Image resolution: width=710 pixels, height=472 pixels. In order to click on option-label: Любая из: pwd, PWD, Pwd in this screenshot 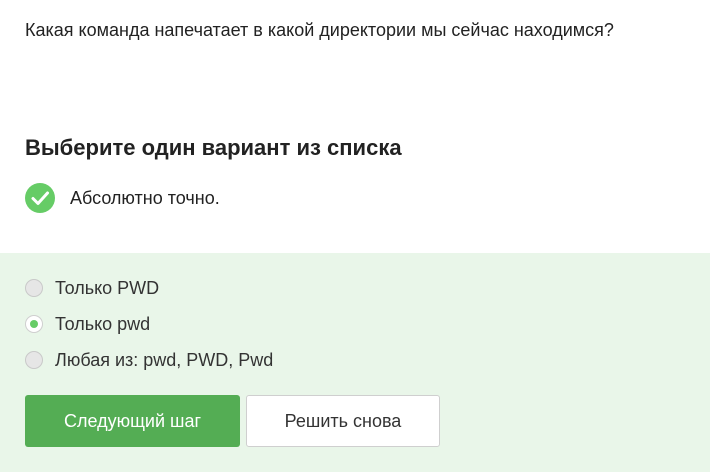, I will do `click(164, 359)`.